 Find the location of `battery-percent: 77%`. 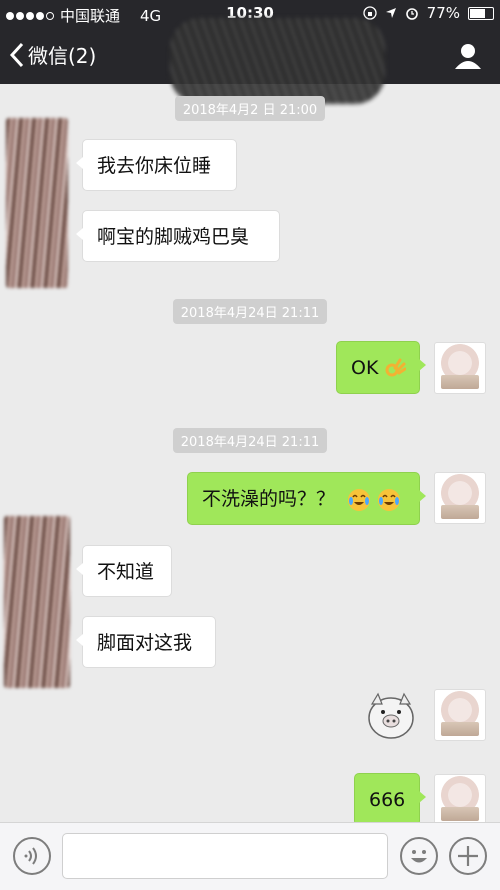

battery-percent: 77% is located at coordinates (443, 13).